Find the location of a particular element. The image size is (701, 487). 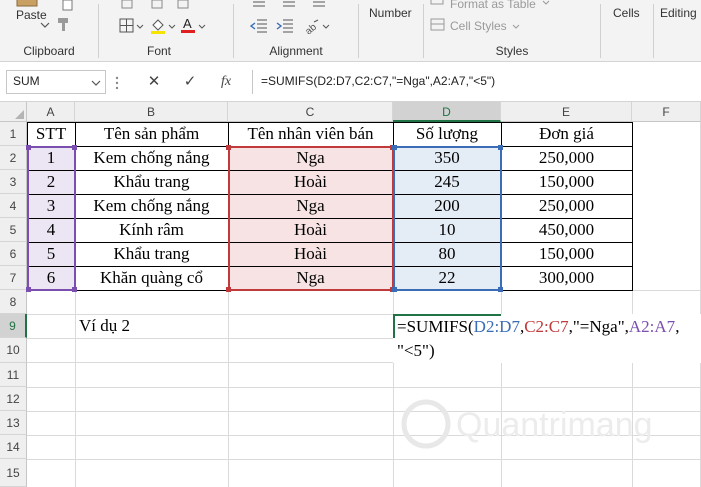

name-box-value: SUM is located at coordinates (26, 81).